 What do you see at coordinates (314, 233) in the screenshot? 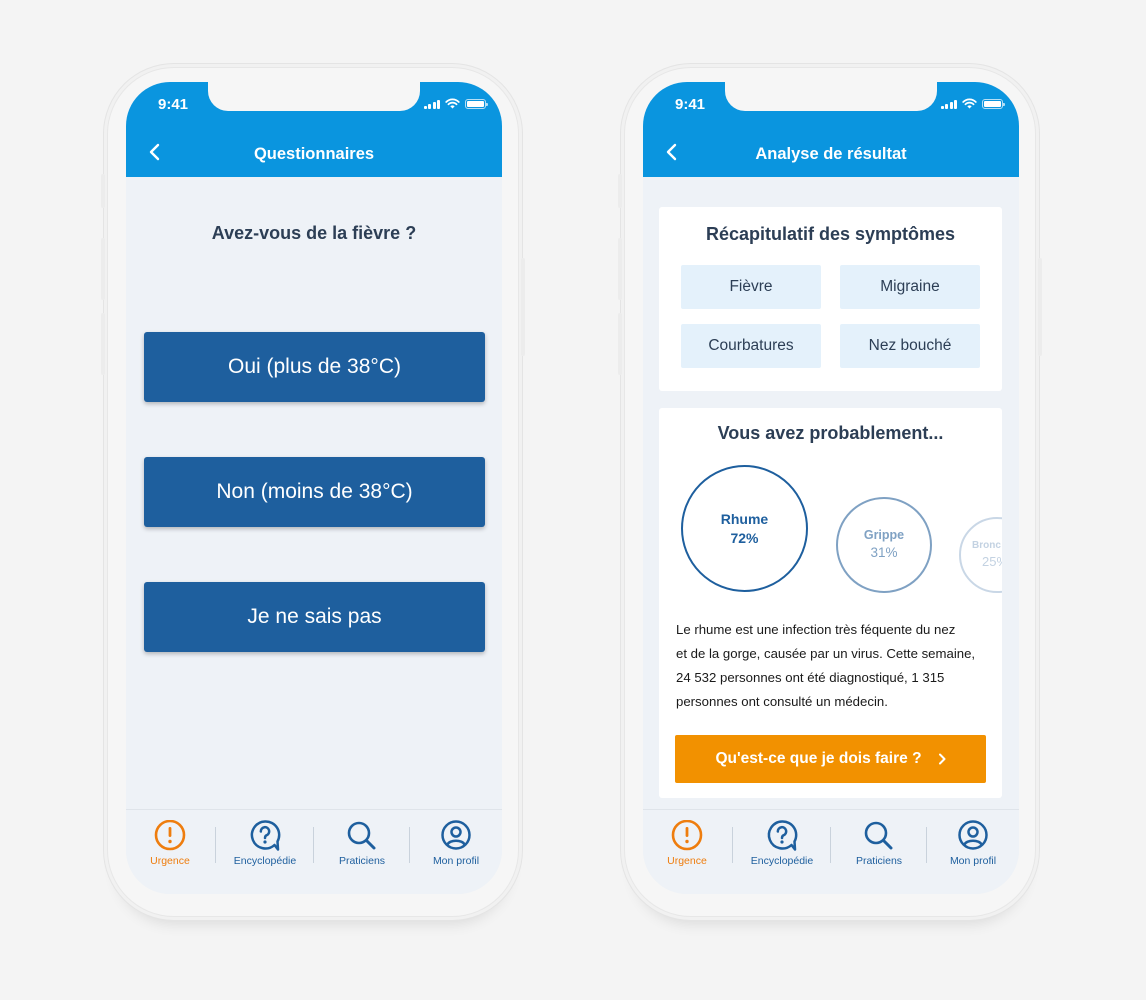
I see `question-text: Avez-vous de la fièvre ?` at bounding box center [314, 233].